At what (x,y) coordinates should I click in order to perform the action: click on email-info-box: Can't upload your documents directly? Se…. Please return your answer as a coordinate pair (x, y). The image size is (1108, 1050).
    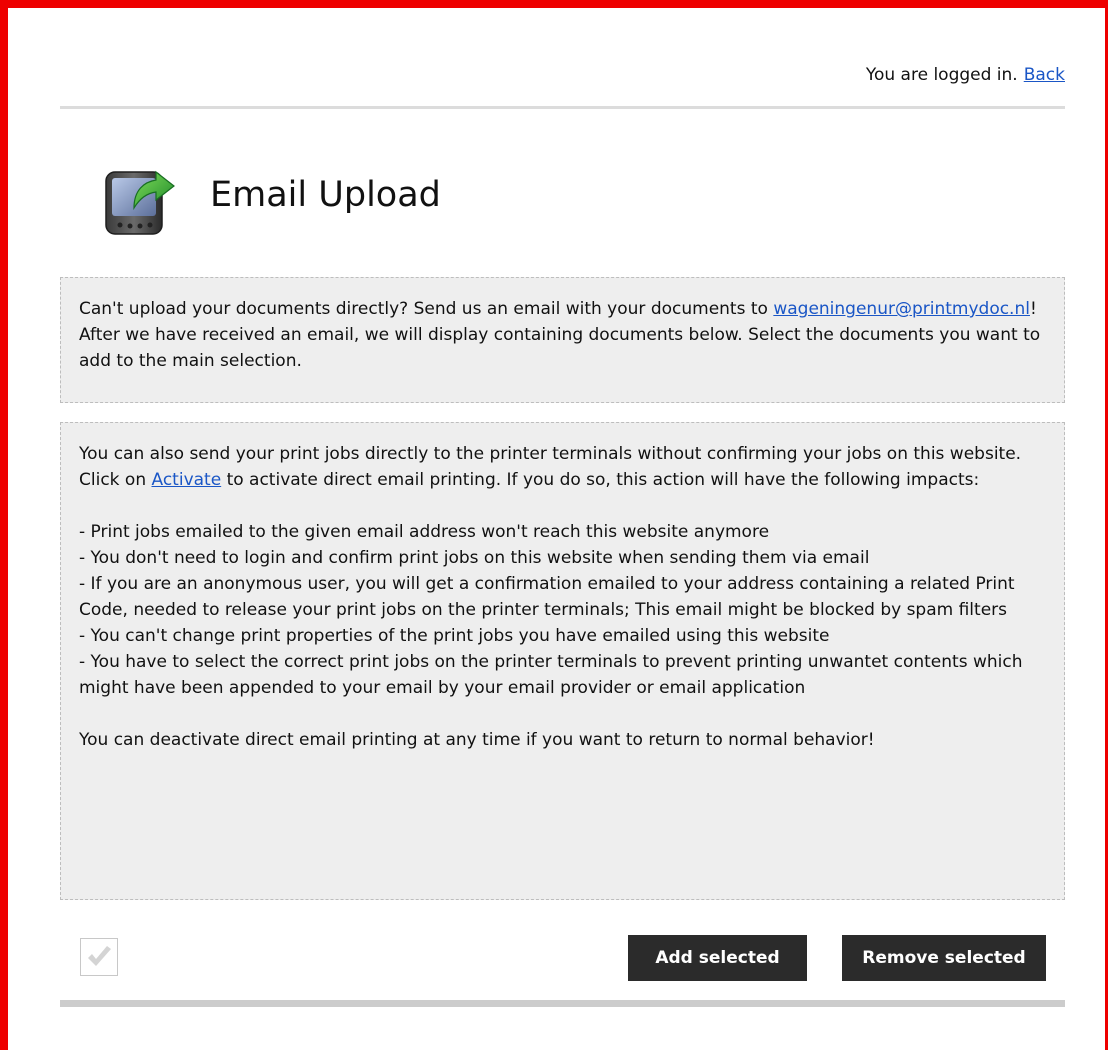
    Looking at the image, I should click on (562, 340).